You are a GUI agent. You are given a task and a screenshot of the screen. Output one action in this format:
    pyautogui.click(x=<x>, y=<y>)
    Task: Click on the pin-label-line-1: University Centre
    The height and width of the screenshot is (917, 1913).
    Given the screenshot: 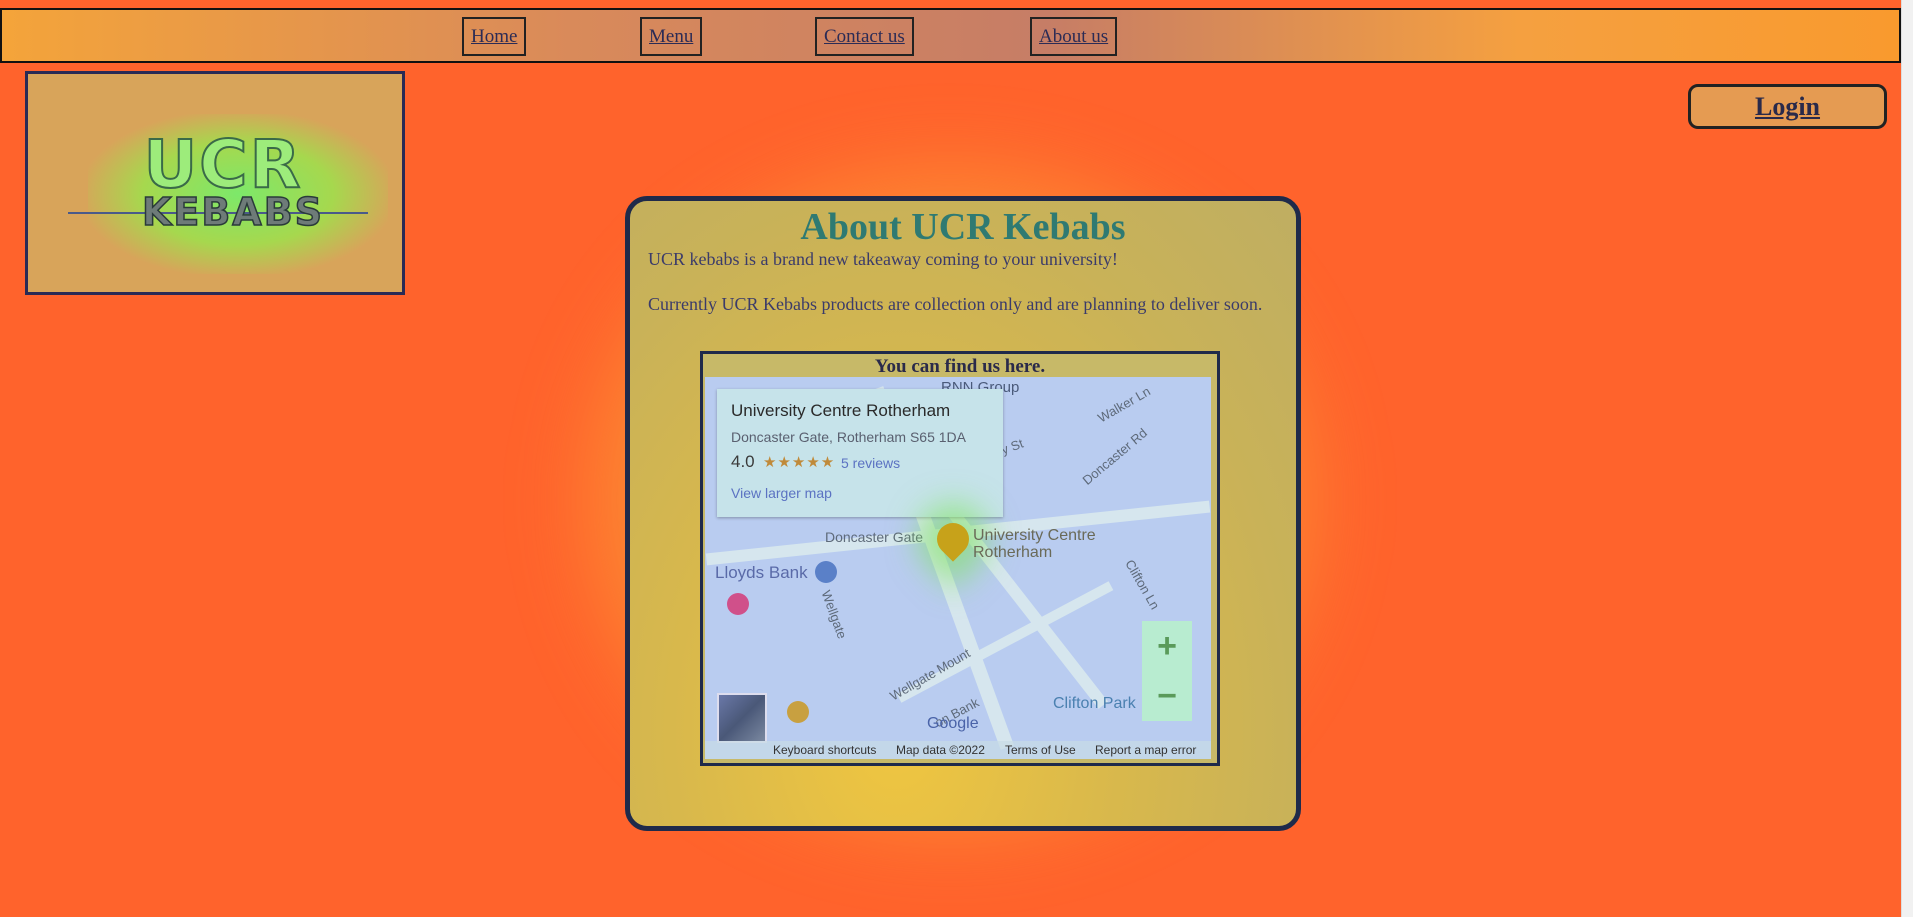 What is the action you would take?
    pyautogui.click(x=1034, y=535)
    